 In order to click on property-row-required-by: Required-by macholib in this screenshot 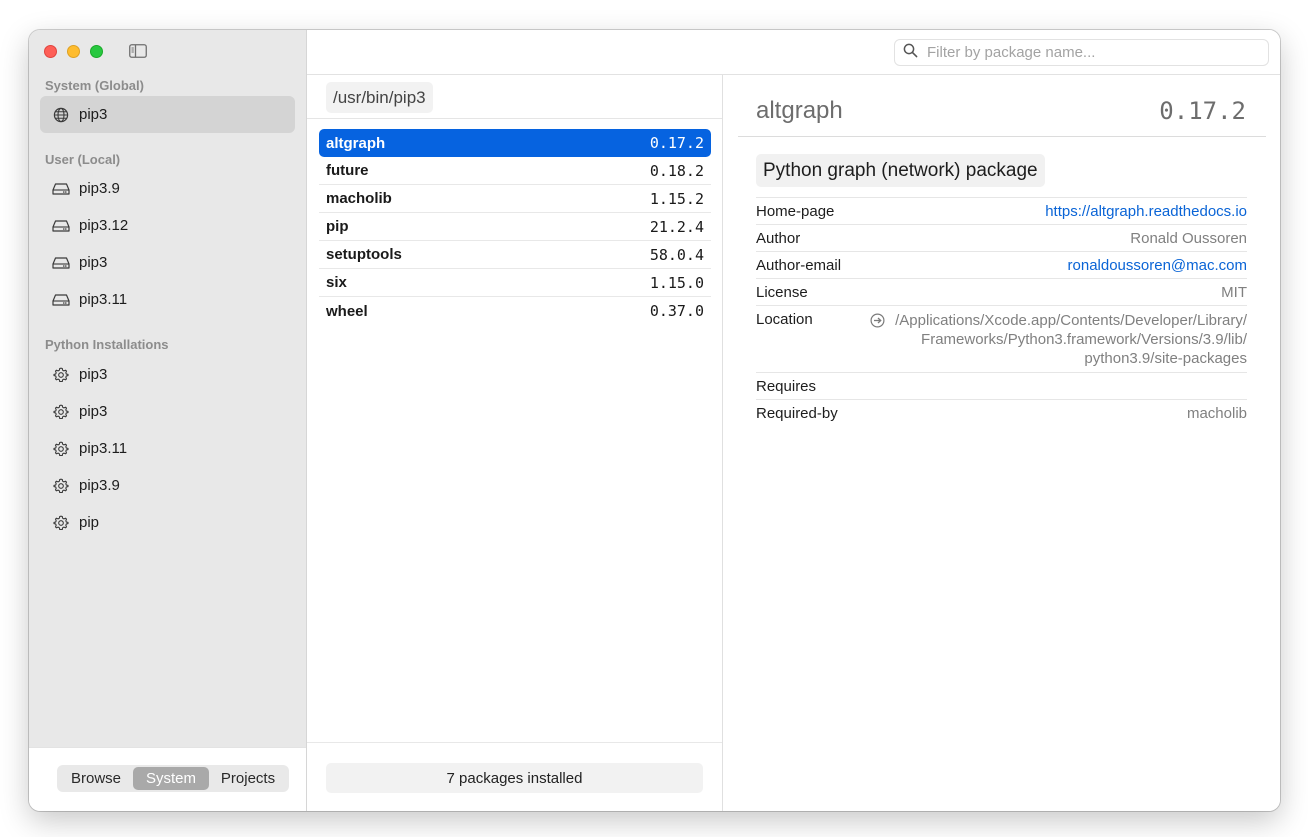, I will do `click(1001, 412)`.